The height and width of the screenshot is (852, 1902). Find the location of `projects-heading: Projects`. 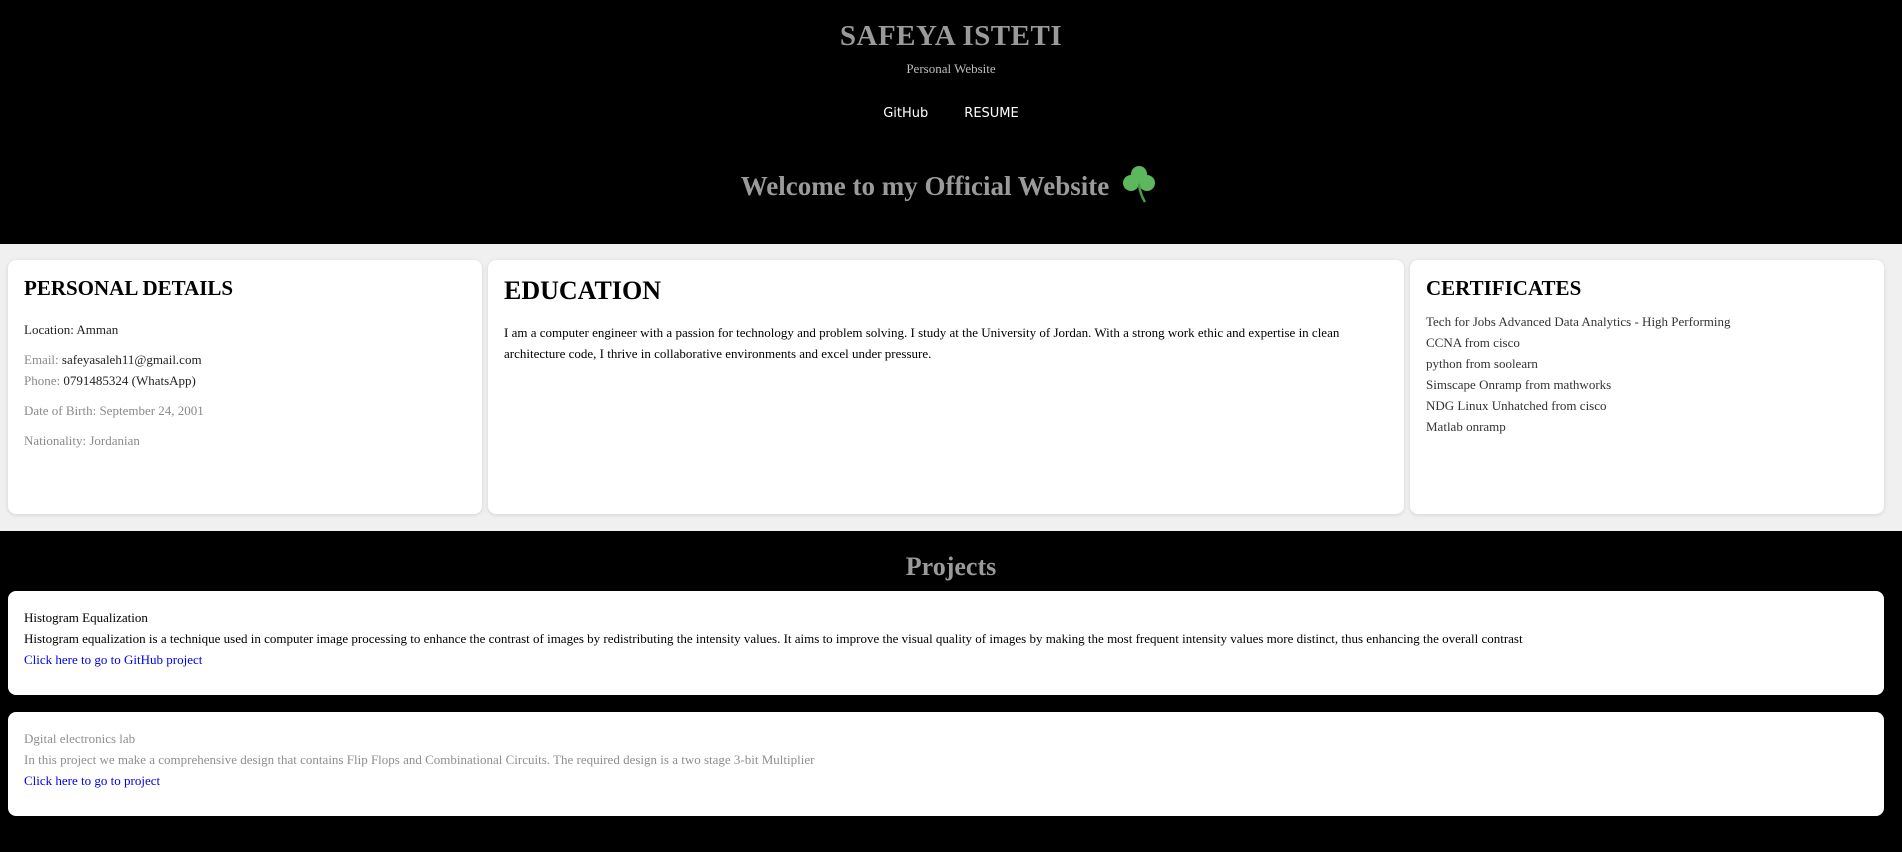

projects-heading: Projects is located at coordinates (951, 566).